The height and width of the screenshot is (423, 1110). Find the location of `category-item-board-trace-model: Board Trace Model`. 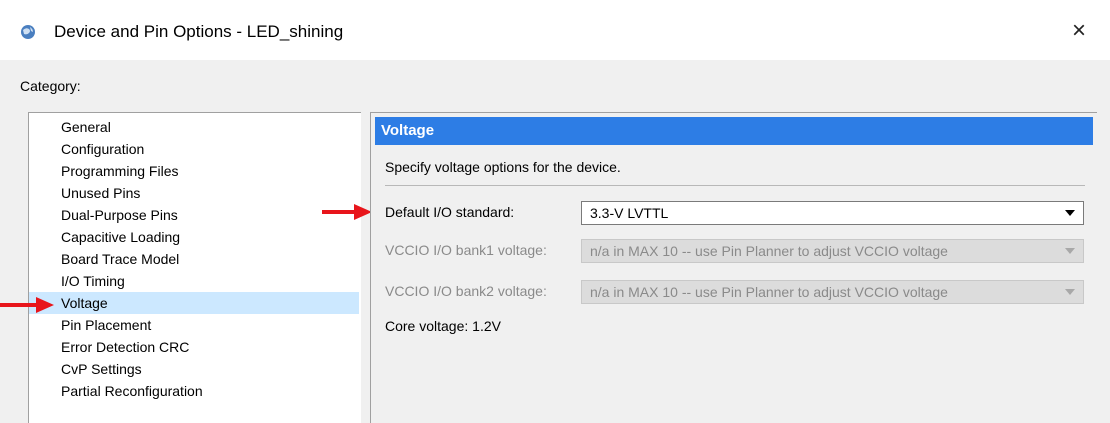

category-item-board-trace-model: Board Trace Model is located at coordinates (194, 259).